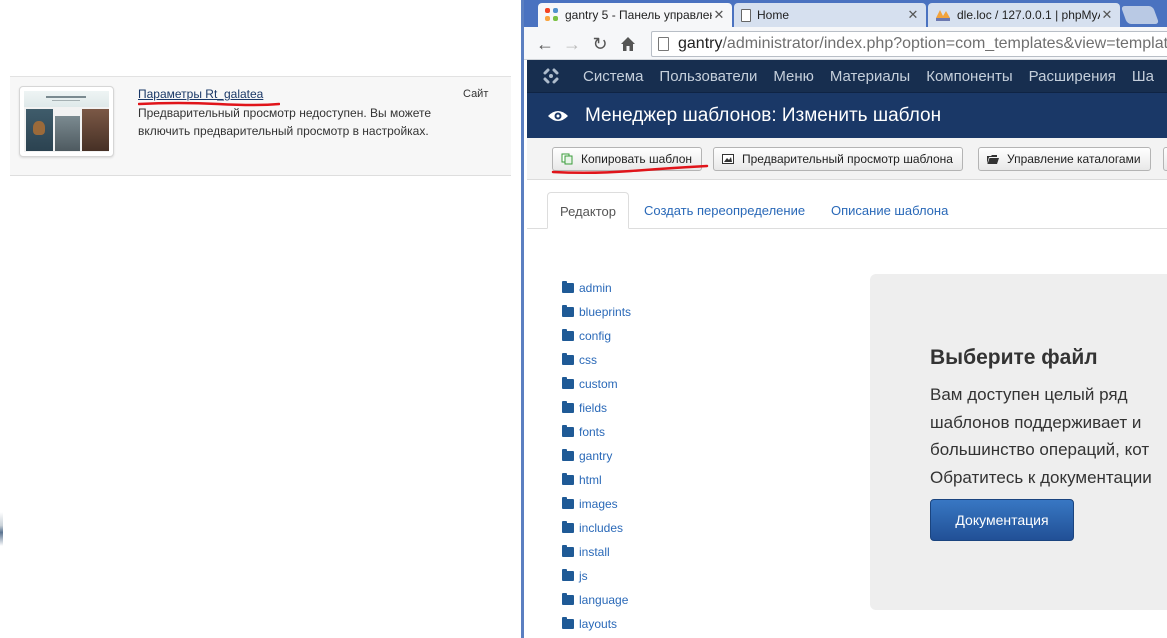 This screenshot has width=1167, height=638. I want to click on tab-label: dle.loc / 127.0.0.1 | phpMyAdmin, so click(1028, 15).